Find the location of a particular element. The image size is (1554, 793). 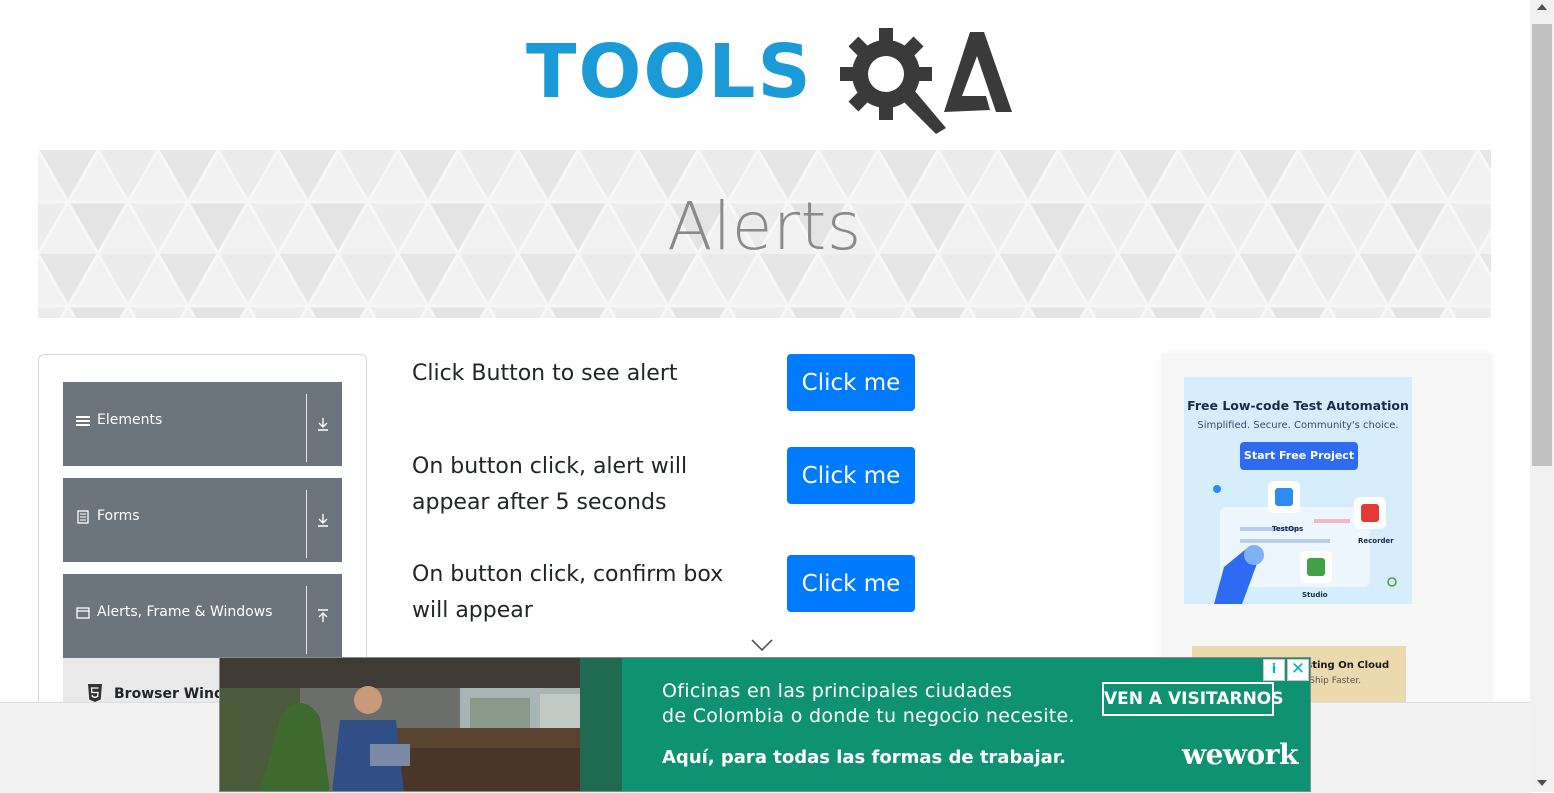

logo-text: TOOLS is located at coordinates (669, 72).